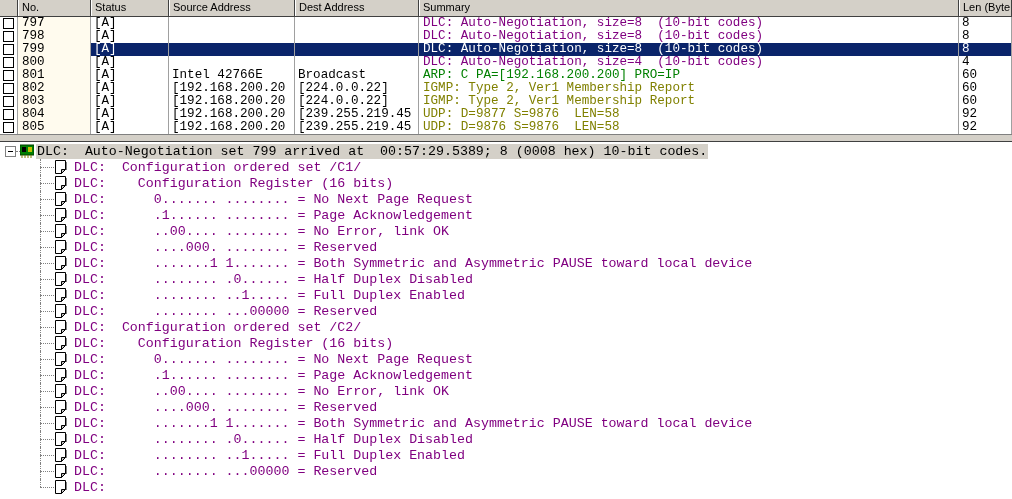 Image resolution: width=1012 pixels, height=499 pixels. Describe the element at coordinates (54, 8) in the screenshot. I see `column-header: No.` at that location.